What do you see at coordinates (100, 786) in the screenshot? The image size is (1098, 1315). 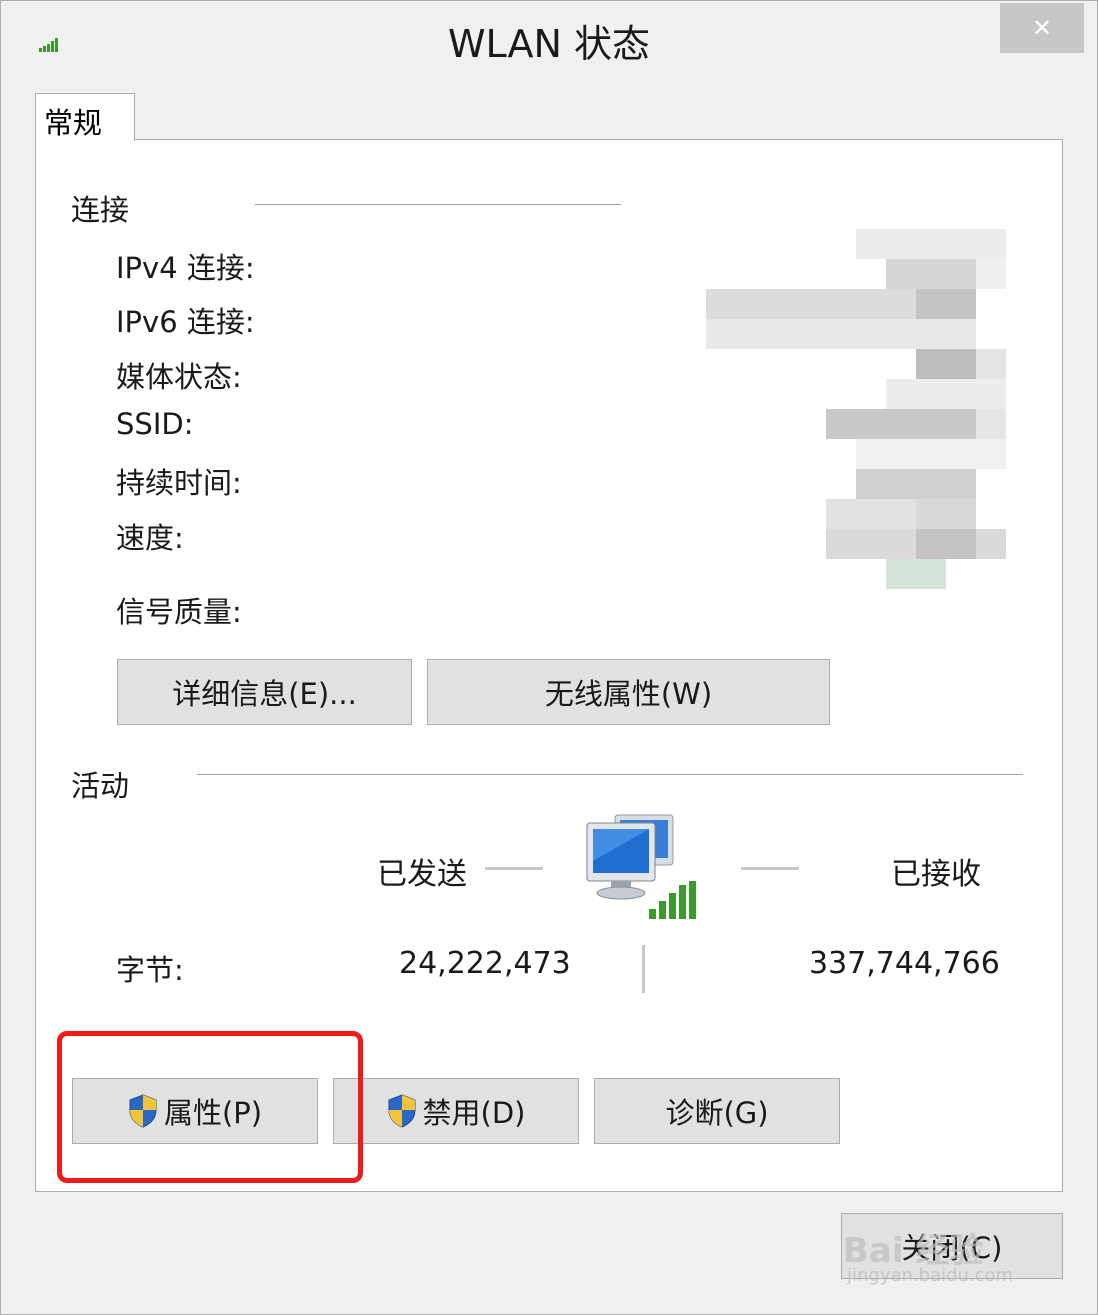 I see `activity-group-title: 活动` at bounding box center [100, 786].